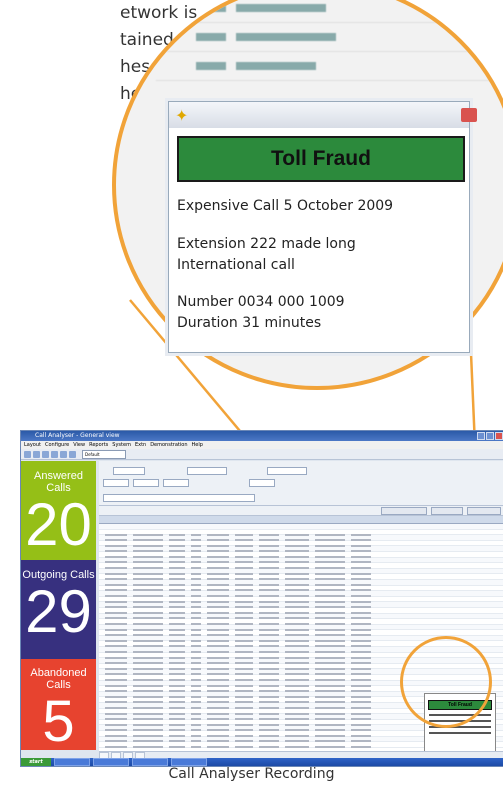 This screenshot has width=503, height=789. I want to click on alert-icon: ✦, so click(182, 115).